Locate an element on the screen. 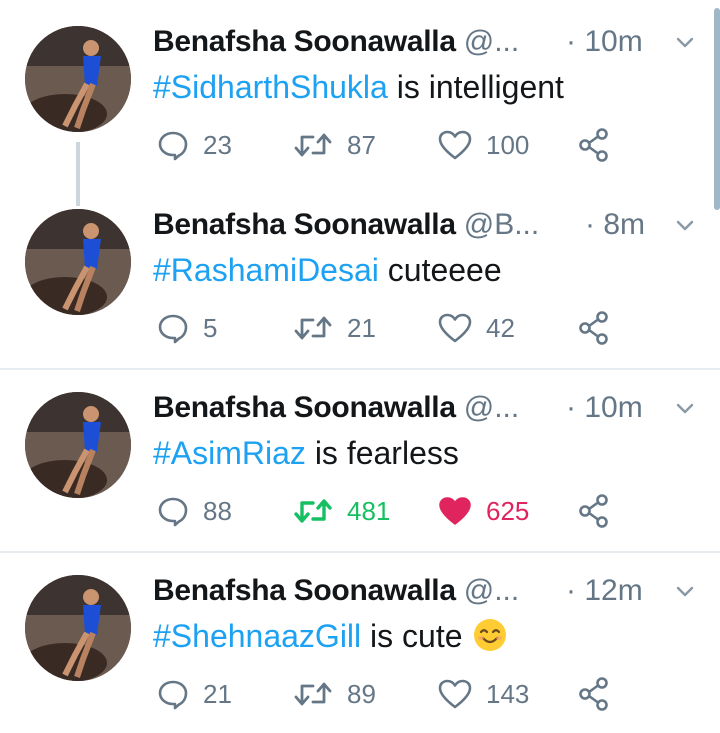  tweet-body: cuteeee is located at coordinates (440, 270).